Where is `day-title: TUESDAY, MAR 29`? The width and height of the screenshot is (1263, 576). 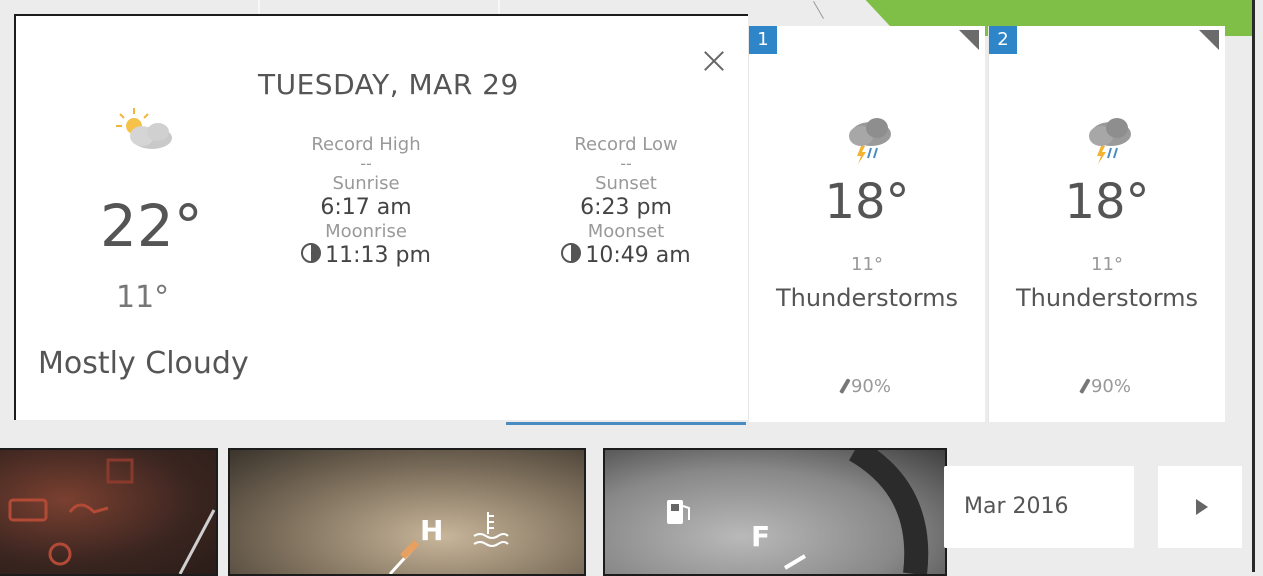
day-title: TUESDAY, MAR 29 is located at coordinates (388, 84).